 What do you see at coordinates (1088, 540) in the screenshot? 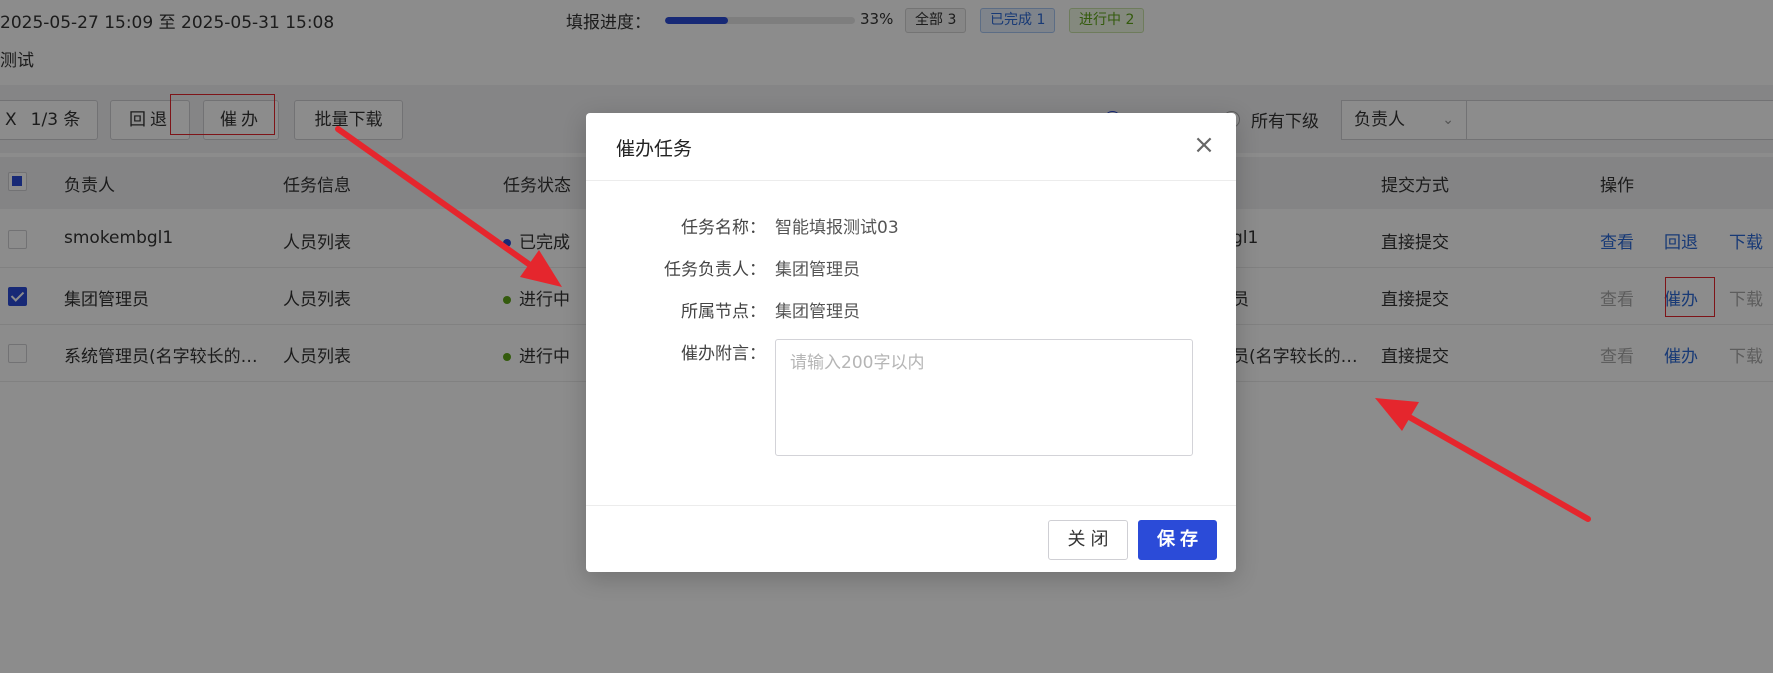
I see `close-button: 关闭` at bounding box center [1088, 540].